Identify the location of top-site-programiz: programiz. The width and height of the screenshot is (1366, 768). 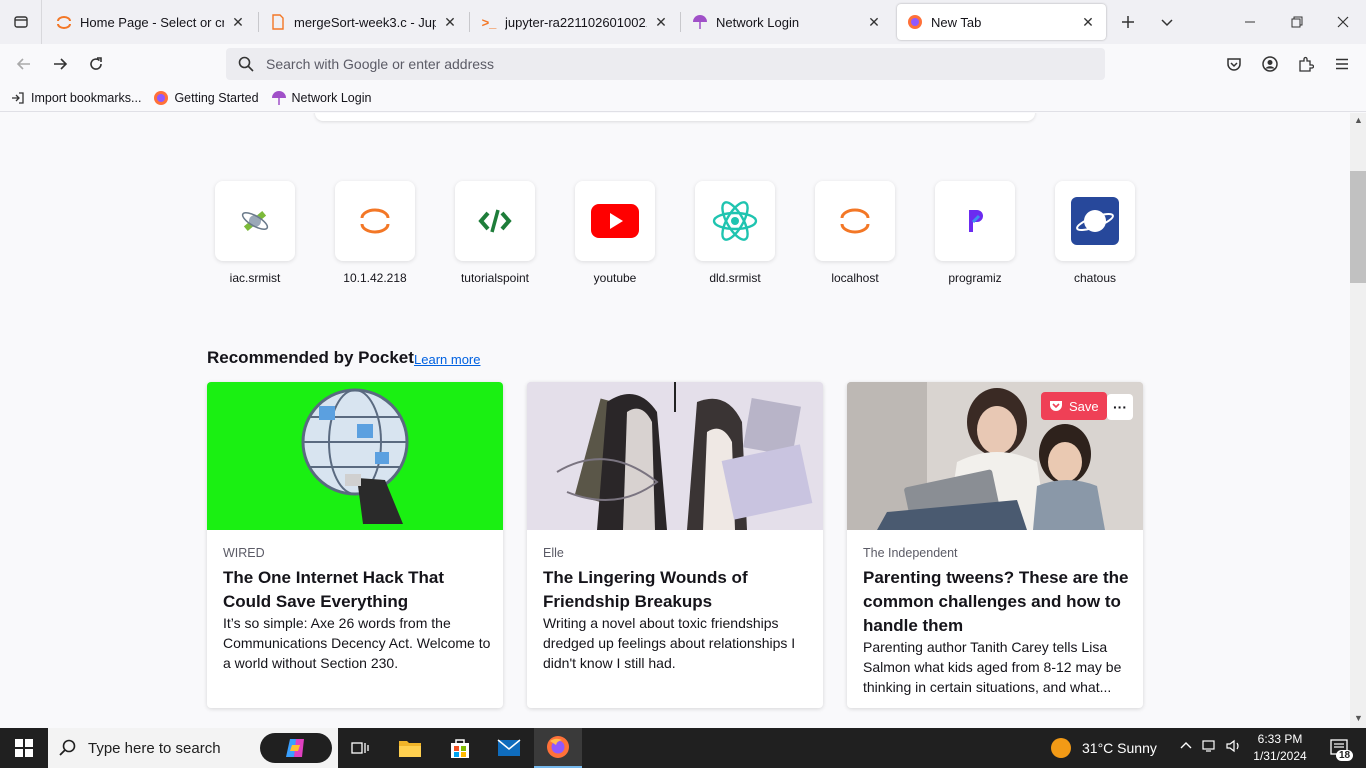
(975, 233).